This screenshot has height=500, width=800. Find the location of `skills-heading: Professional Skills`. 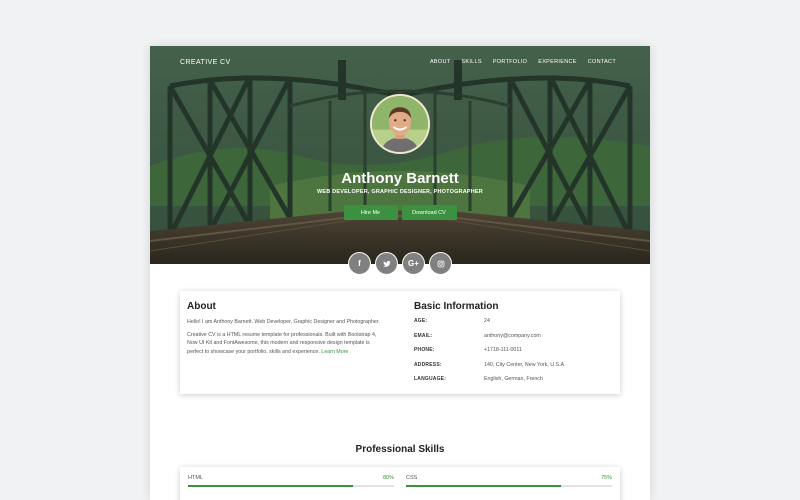

skills-heading: Professional Skills is located at coordinates (400, 449).